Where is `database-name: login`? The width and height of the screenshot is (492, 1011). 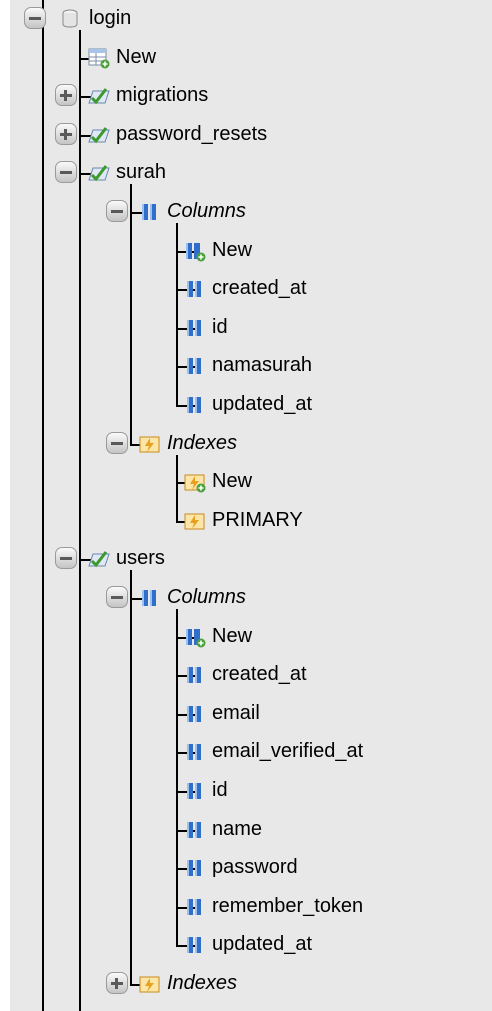
database-name: login is located at coordinates (110, 18).